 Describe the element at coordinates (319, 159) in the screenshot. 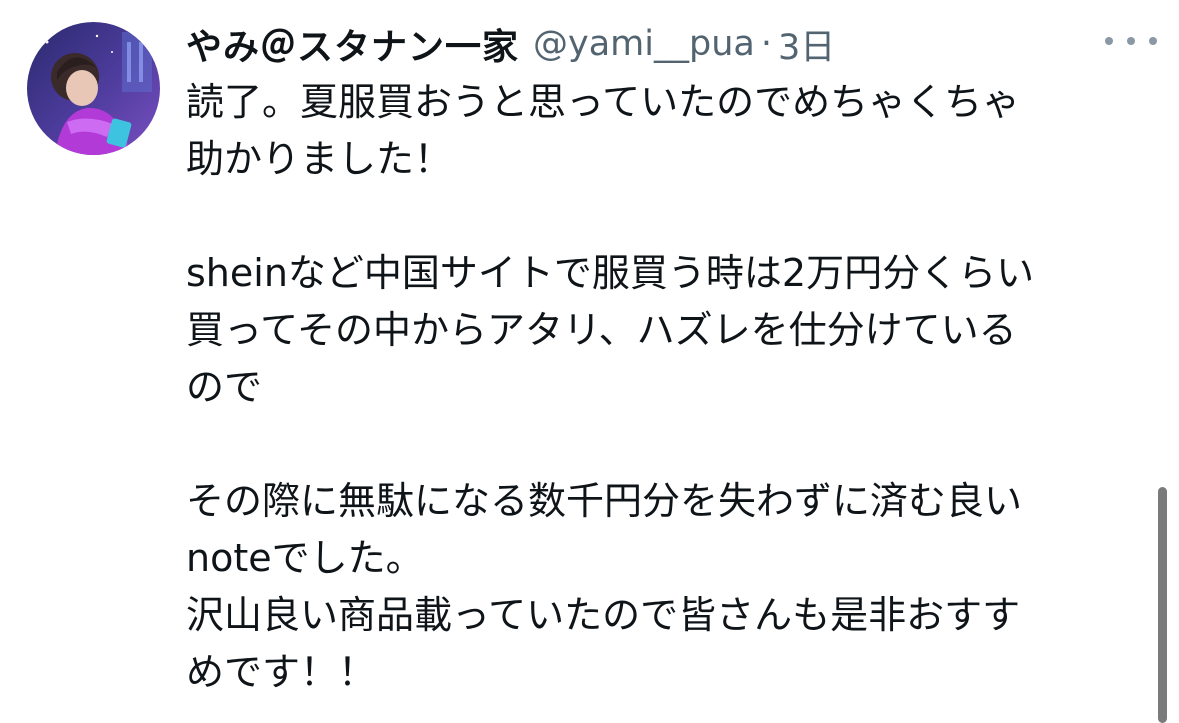

I see `tweet-line: 助かりました！` at that location.